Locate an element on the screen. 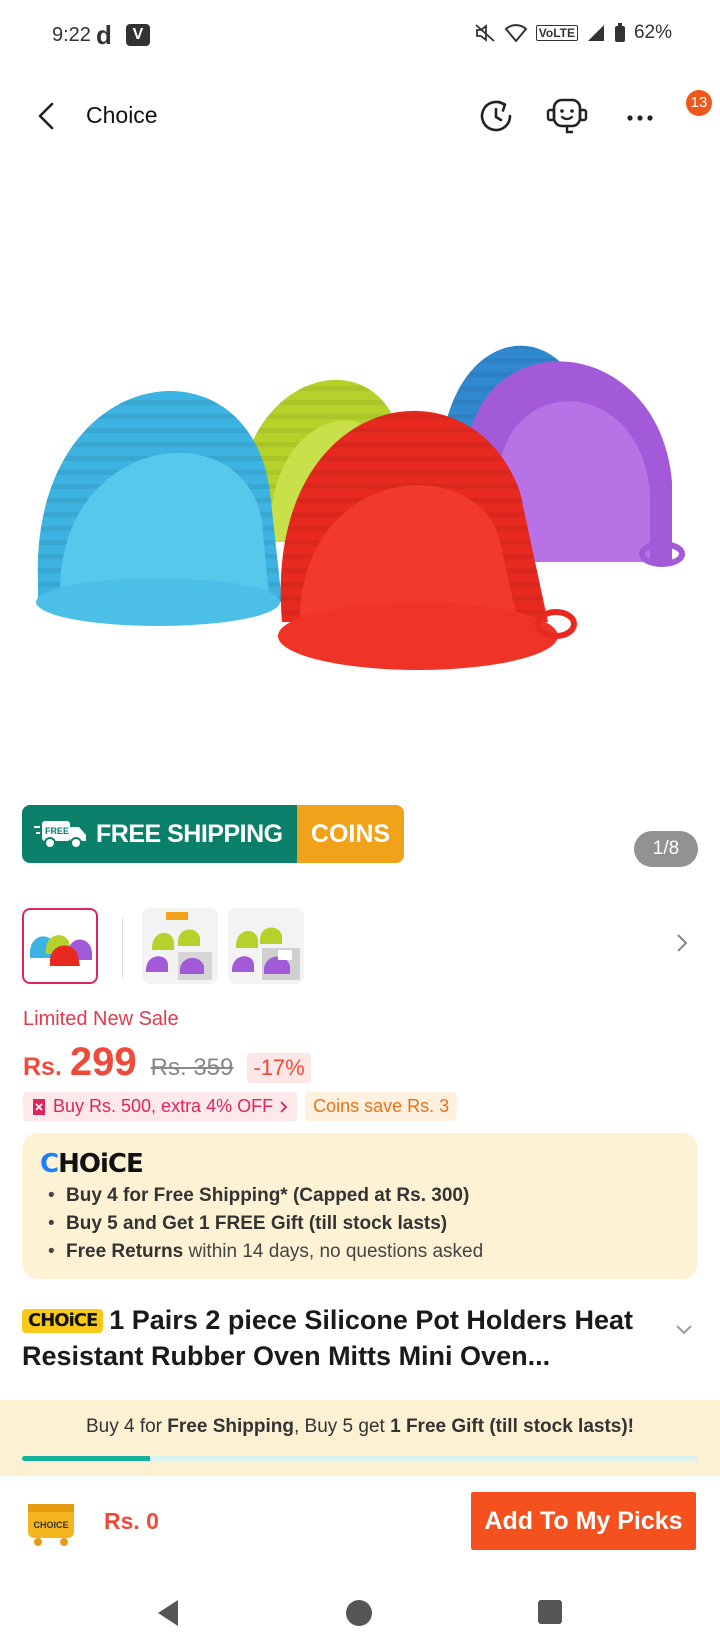 The height and width of the screenshot is (1650, 720). back-icon is located at coordinates (46, 116).